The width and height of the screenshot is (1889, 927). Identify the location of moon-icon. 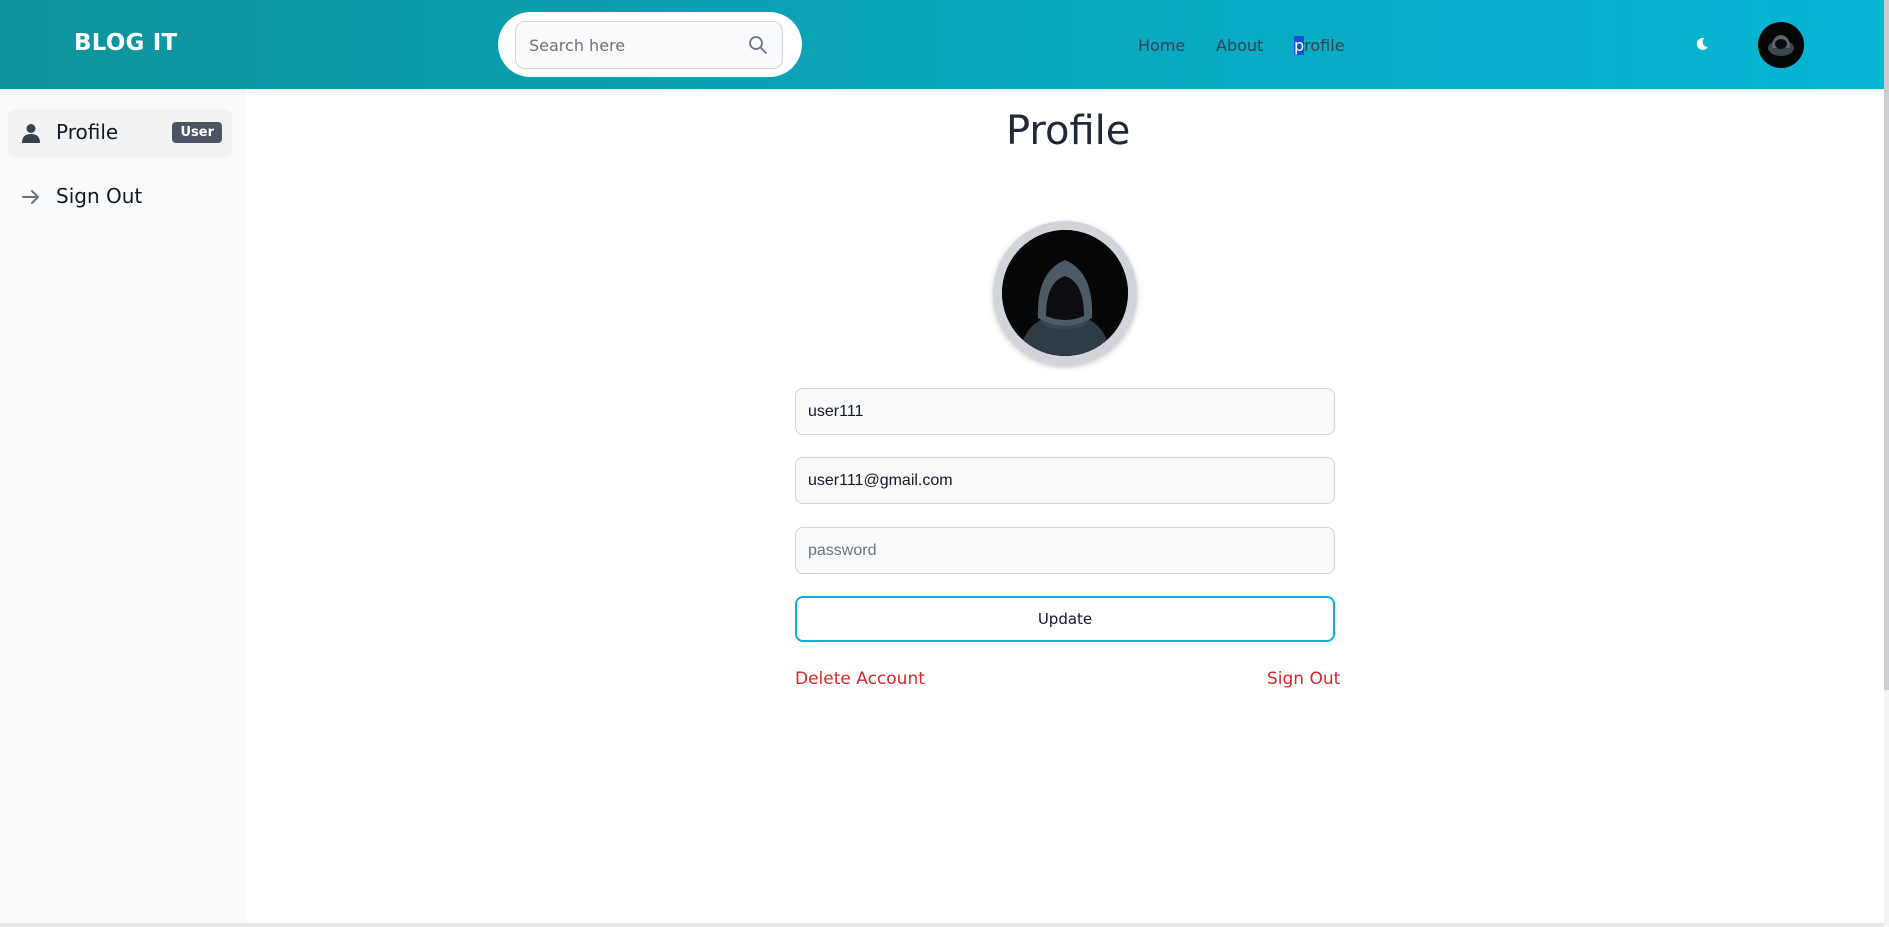
(1702, 44).